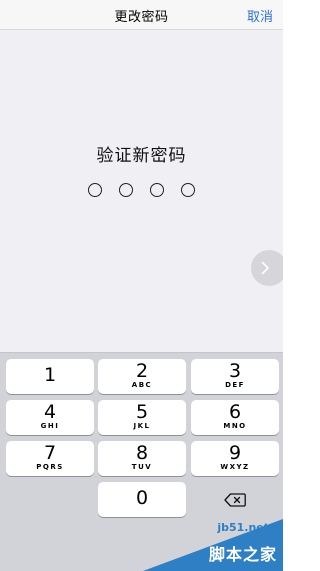 This screenshot has height=571, width=320. Describe the element at coordinates (142, 371) in the screenshot. I see `key-number: 2` at that location.